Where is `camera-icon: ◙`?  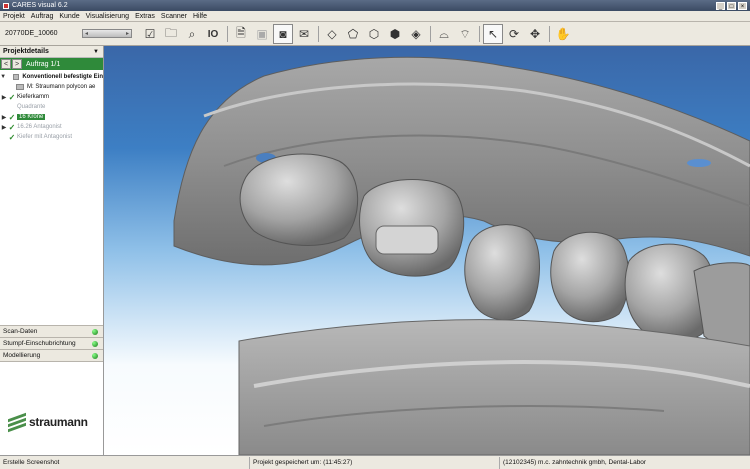 camera-icon: ◙ is located at coordinates (283, 34).